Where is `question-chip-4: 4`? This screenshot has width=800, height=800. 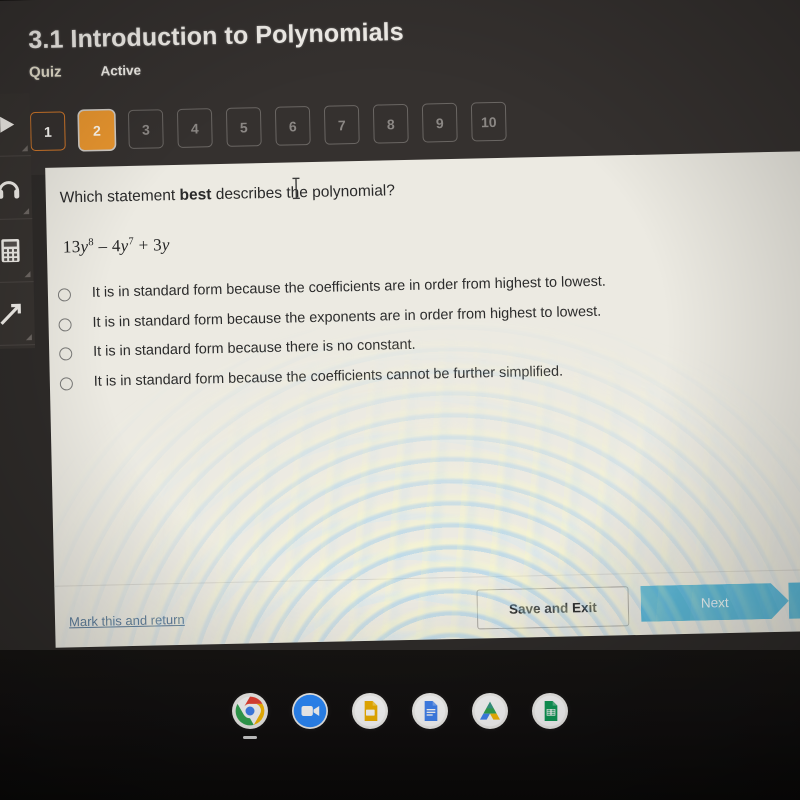 question-chip-4: 4 is located at coordinates (194, 128).